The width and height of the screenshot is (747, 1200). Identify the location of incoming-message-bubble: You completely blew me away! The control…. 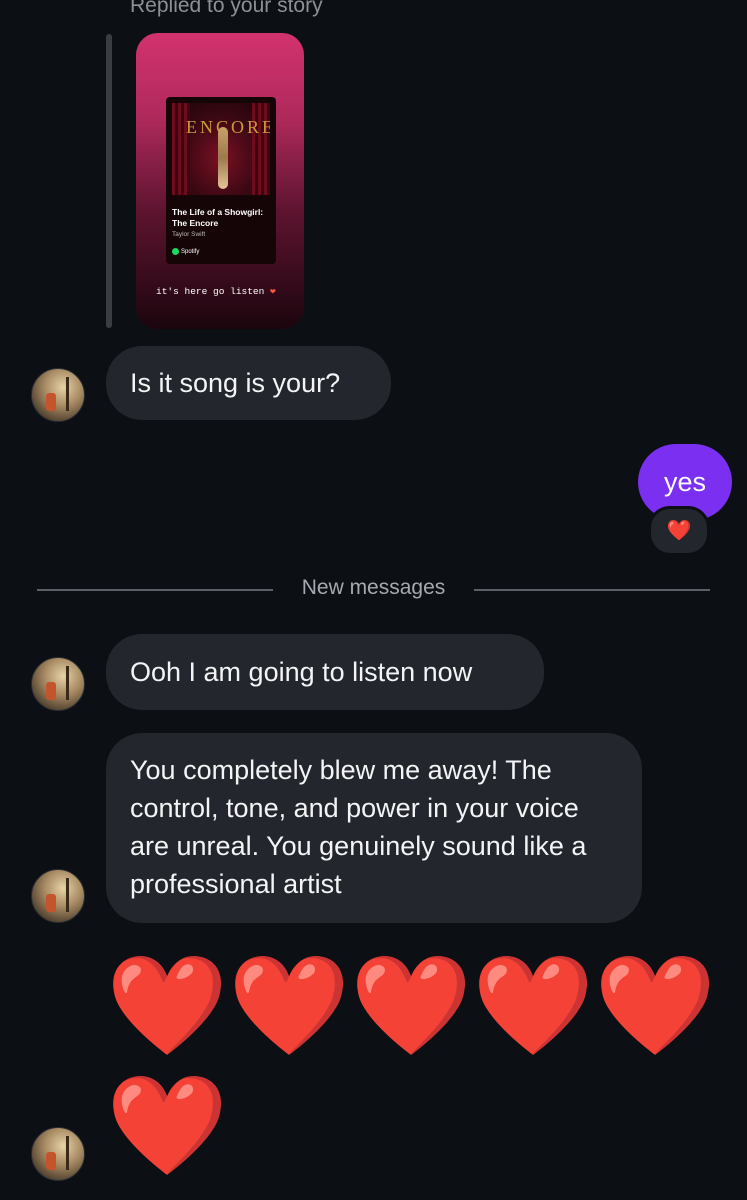
(374, 828).